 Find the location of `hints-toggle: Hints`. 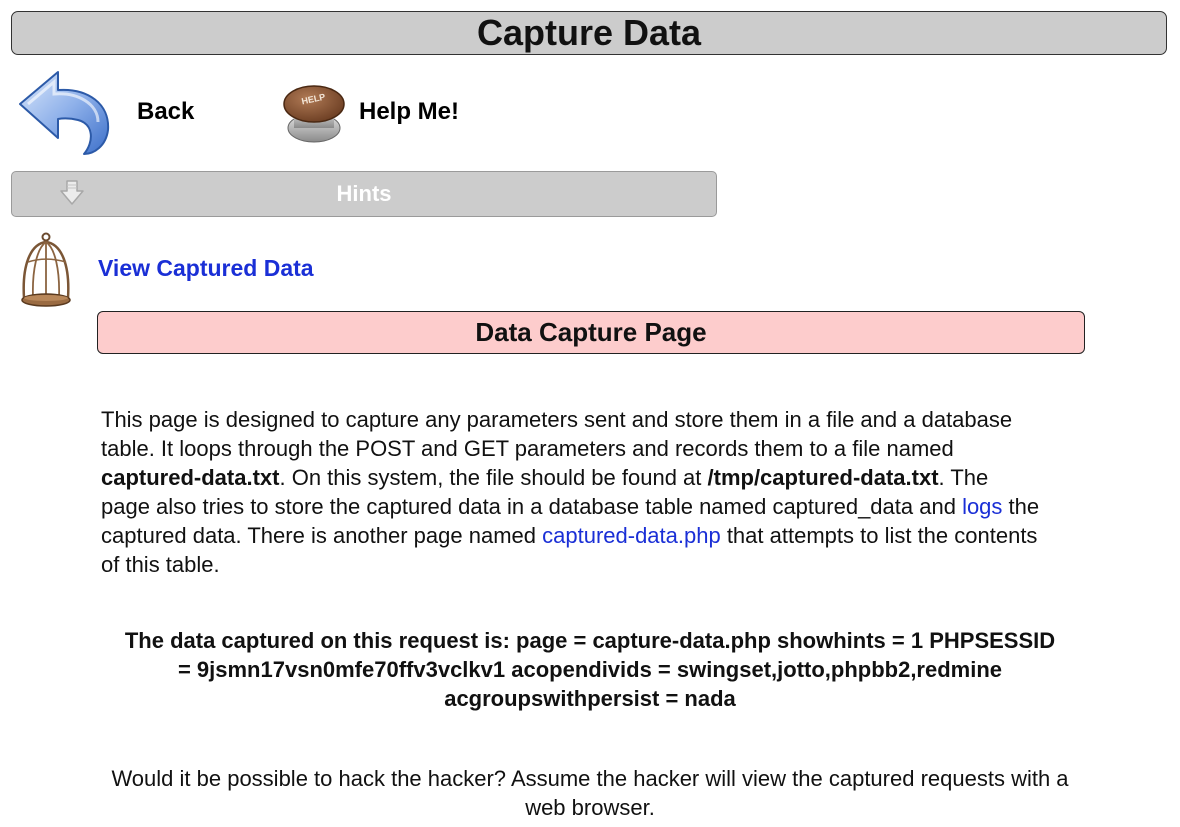

hints-toggle: Hints is located at coordinates (364, 194).